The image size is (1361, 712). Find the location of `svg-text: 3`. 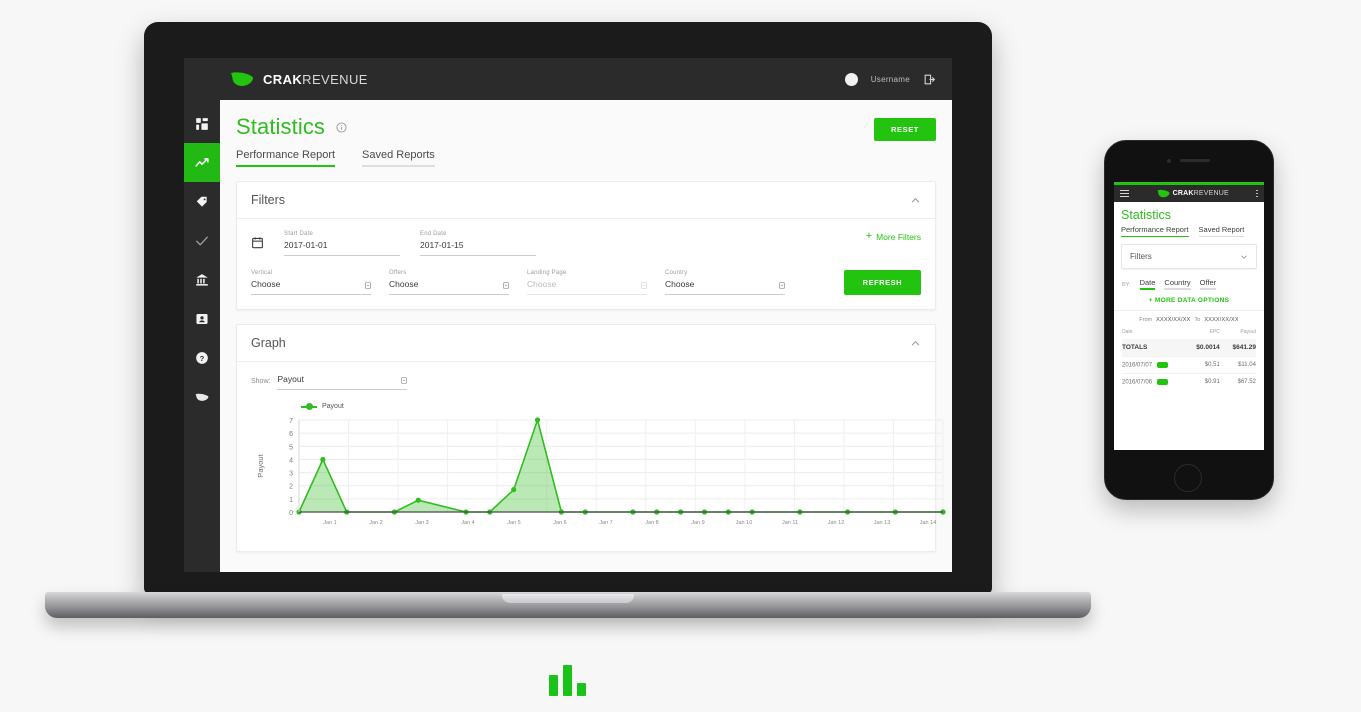

svg-text: 3 is located at coordinates (291, 474).